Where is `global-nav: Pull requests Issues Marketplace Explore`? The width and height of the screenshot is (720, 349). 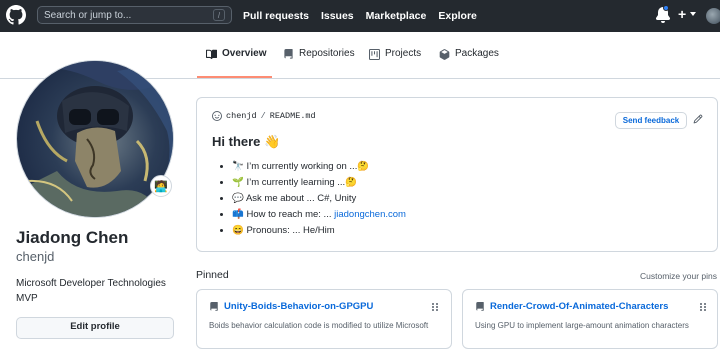
global-nav: Pull requests Issues Marketplace Explore is located at coordinates (360, 16).